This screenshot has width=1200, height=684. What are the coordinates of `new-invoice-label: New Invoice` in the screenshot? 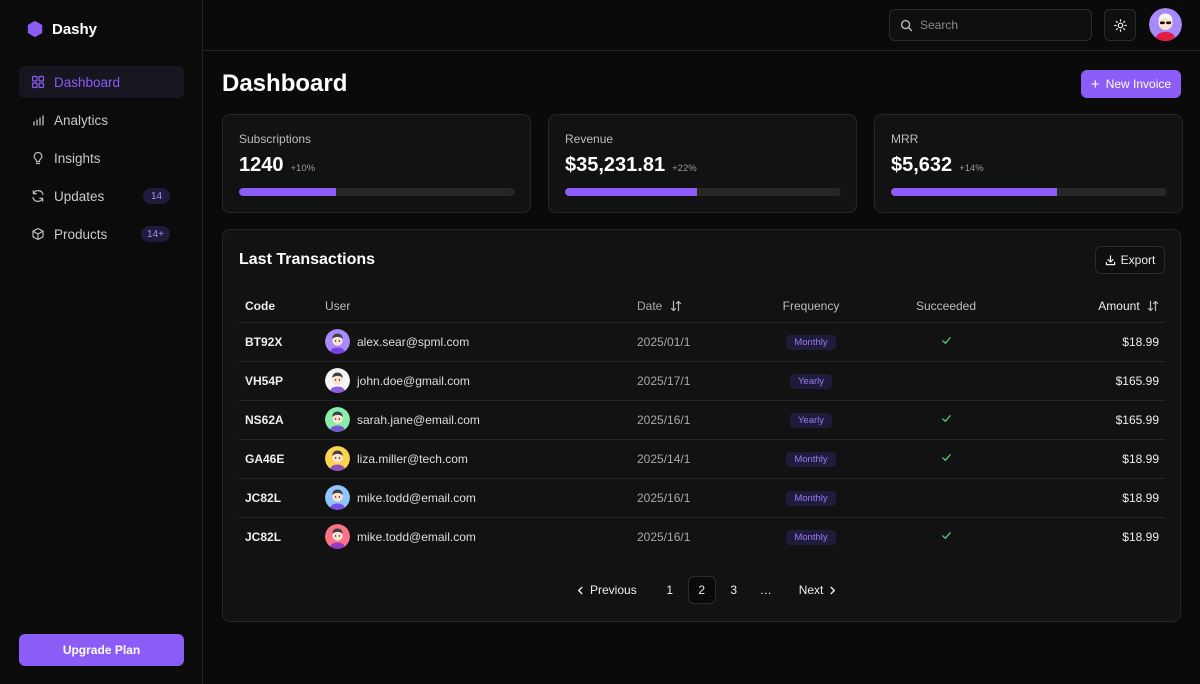 It's located at (1138, 84).